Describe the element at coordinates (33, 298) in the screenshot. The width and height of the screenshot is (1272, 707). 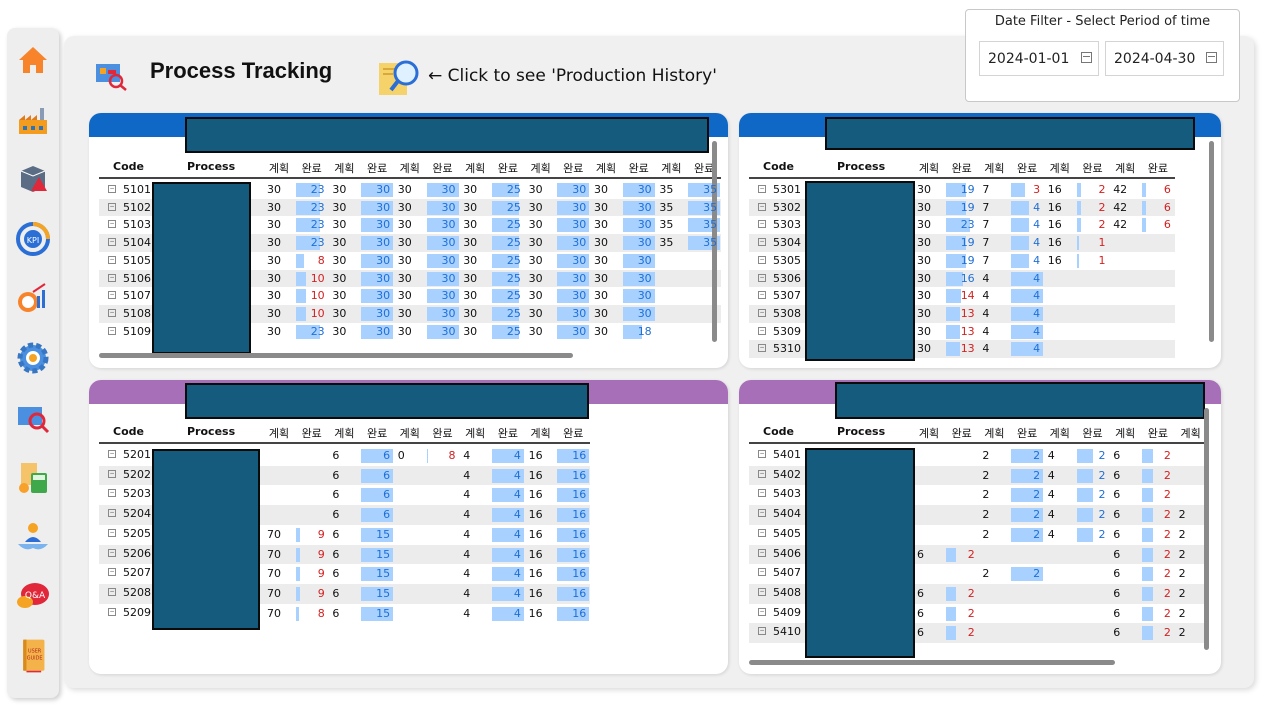
I see `clock-chart-icon` at that location.